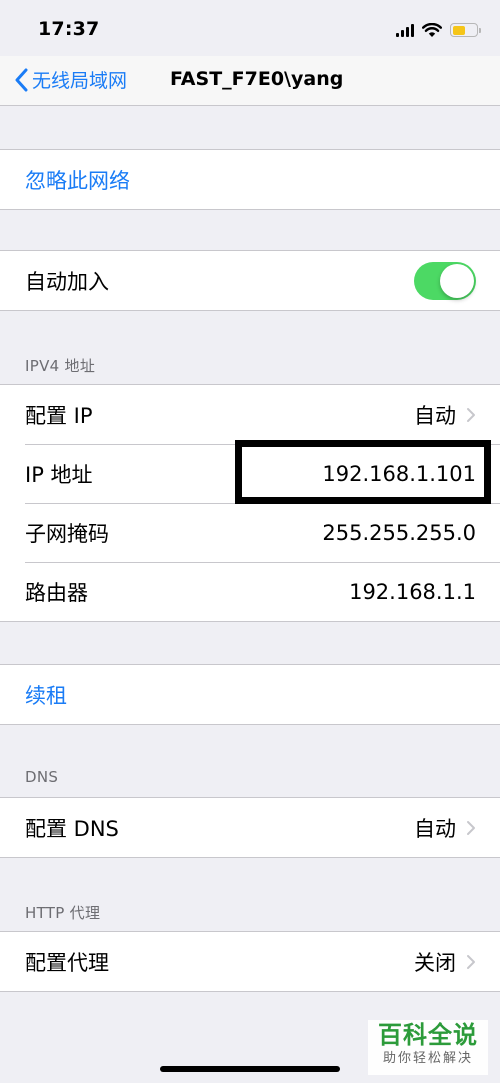 The height and width of the screenshot is (1083, 500). Describe the element at coordinates (405, 30) in the screenshot. I see `cellular-signal-icon` at that location.